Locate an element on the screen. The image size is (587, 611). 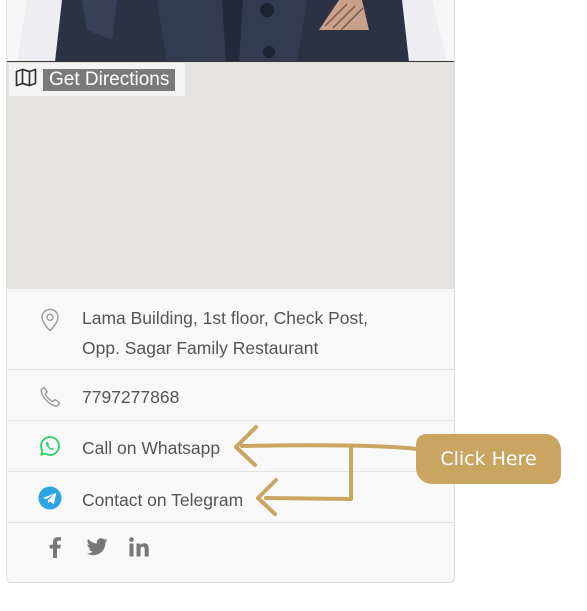
get-directions-label: Get Directions is located at coordinates (109, 79).